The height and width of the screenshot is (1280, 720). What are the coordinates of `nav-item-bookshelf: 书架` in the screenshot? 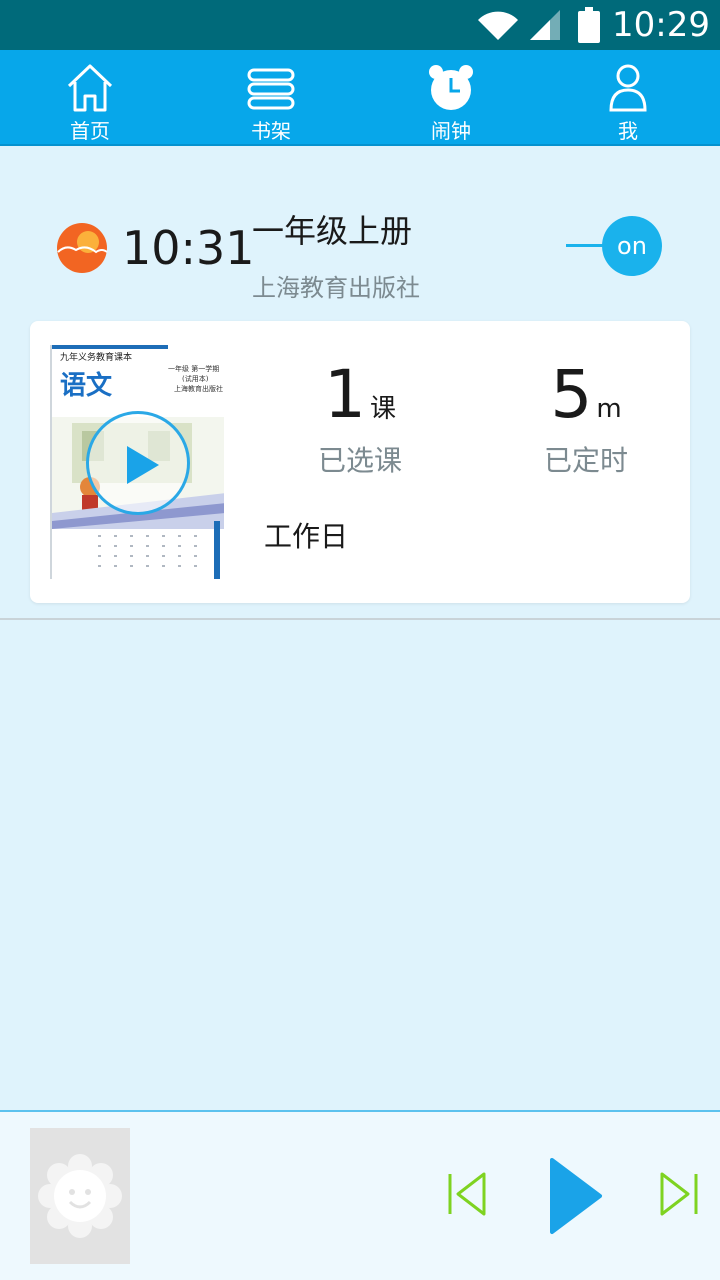 It's located at (271, 98).